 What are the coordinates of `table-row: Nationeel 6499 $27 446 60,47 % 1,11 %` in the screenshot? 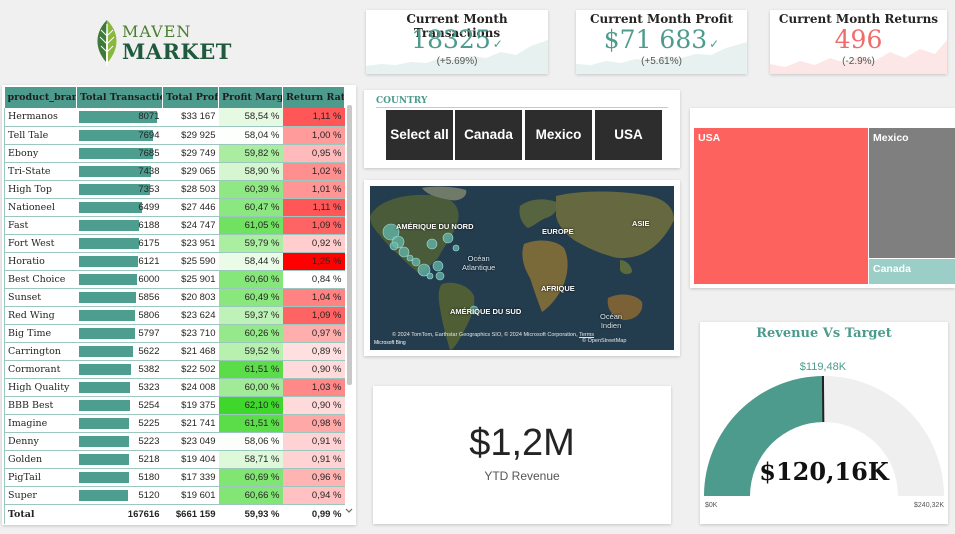 It's located at (174, 207).